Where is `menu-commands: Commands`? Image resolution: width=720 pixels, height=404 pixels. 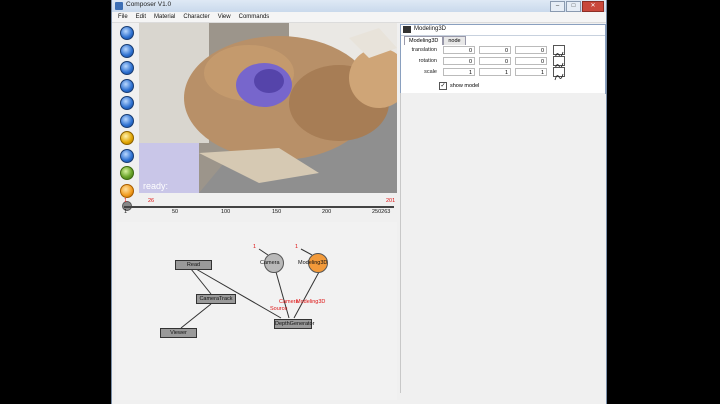
menu-commands: Commands is located at coordinates (254, 17).